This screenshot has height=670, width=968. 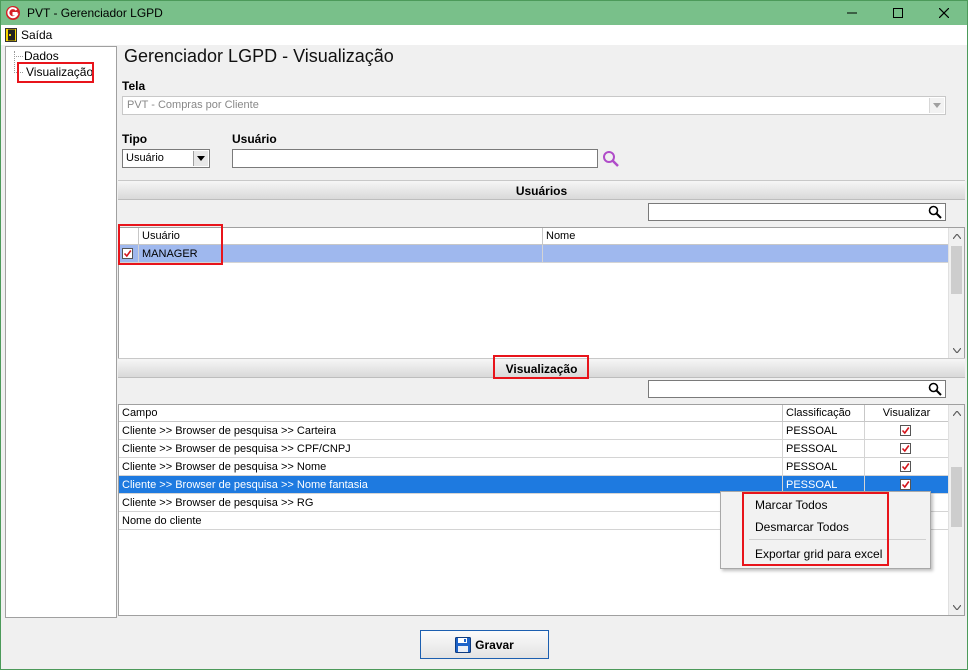 I want to click on usuarios-filter-input, so click(x=797, y=212).